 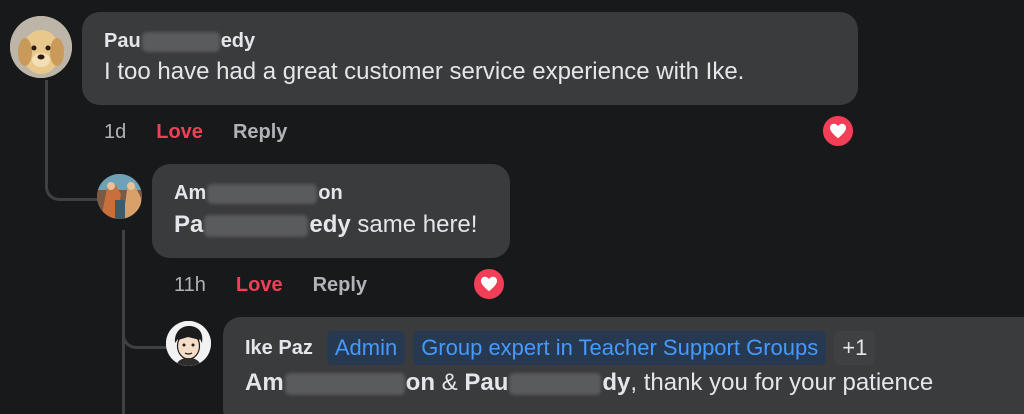 I want to click on mention-link: Am on, so click(x=340, y=382).